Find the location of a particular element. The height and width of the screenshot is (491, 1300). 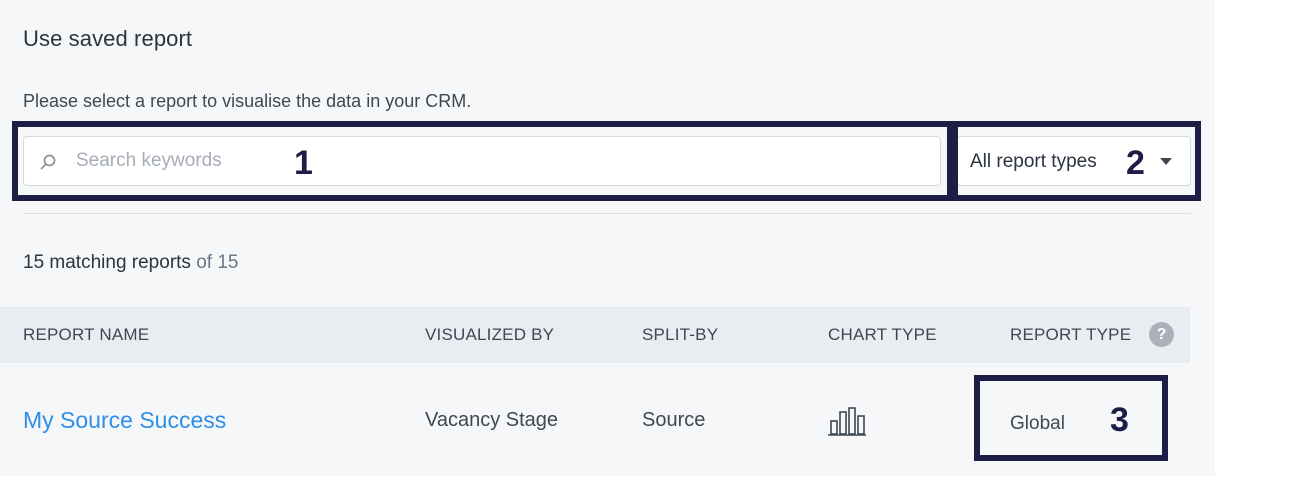

results-count-label: 15 matching reports is located at coordinates (107, 262).